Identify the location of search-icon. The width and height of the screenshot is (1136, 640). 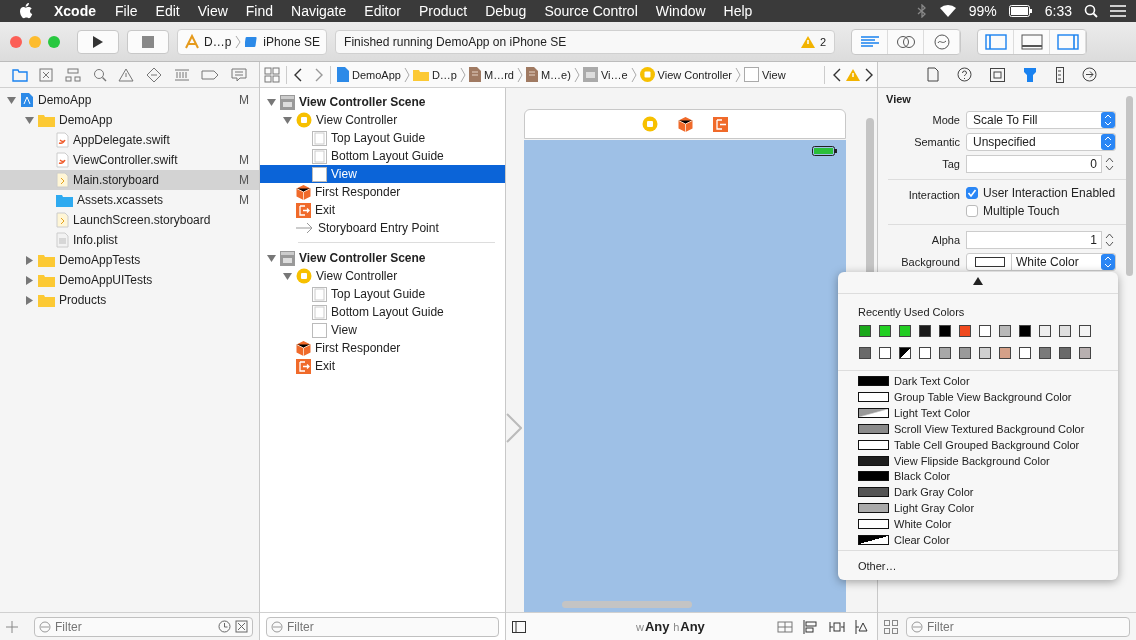
(1091, 11).